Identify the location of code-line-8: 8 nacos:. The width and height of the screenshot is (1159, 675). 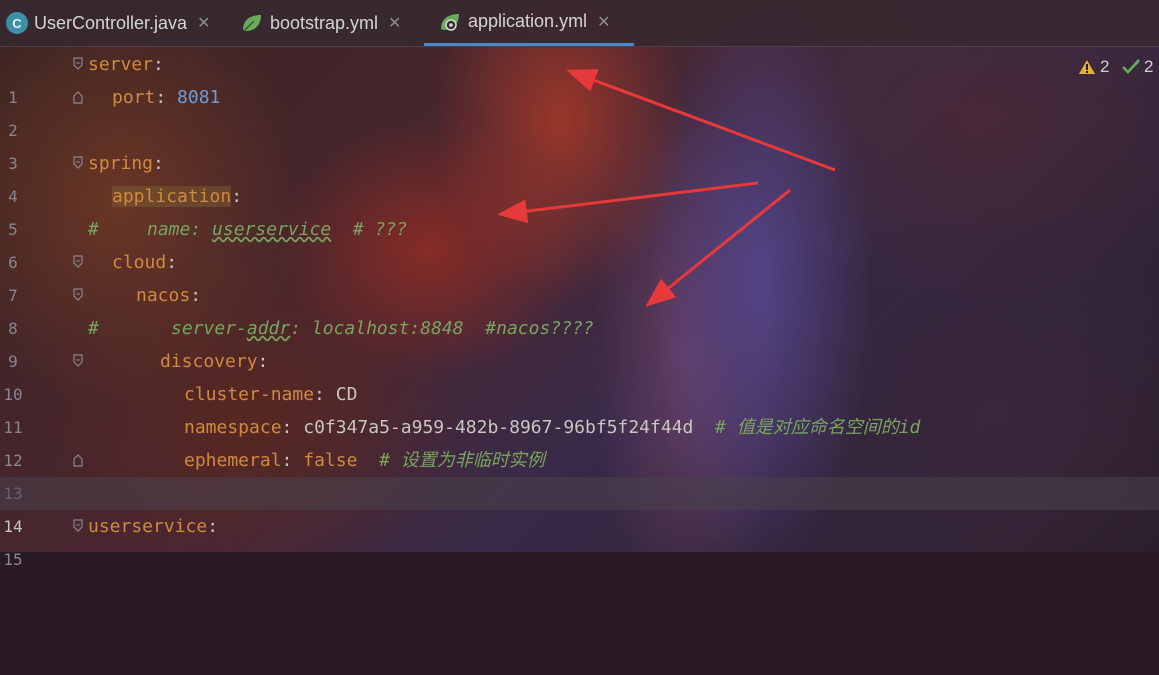
(579, 308).